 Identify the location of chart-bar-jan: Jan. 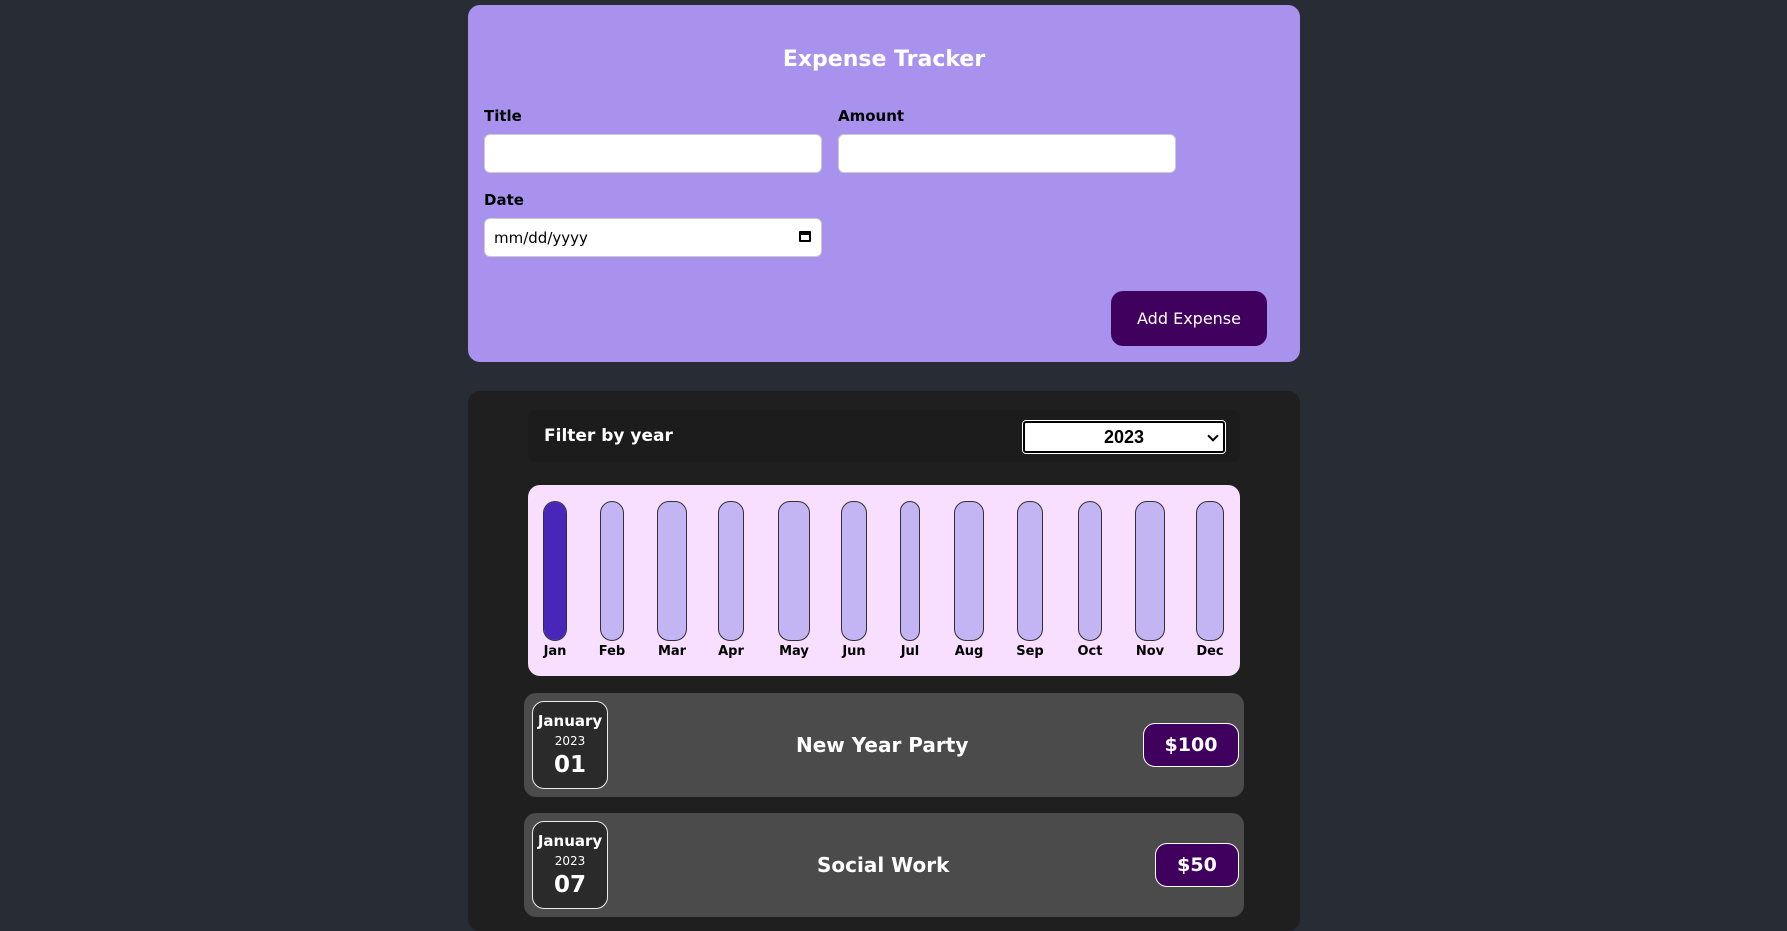
(555, 581).